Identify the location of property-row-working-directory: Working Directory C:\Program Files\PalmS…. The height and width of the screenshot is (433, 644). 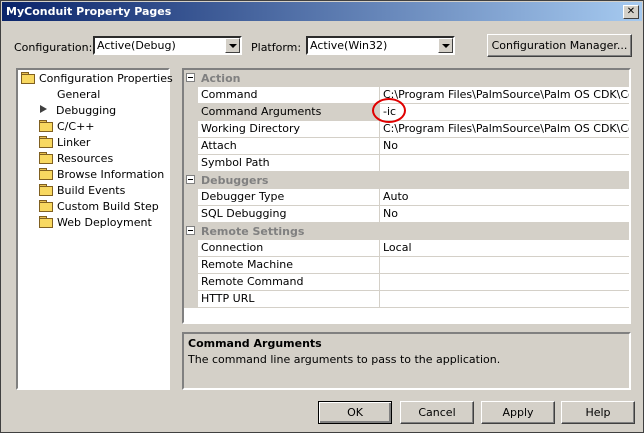
(406, 129).